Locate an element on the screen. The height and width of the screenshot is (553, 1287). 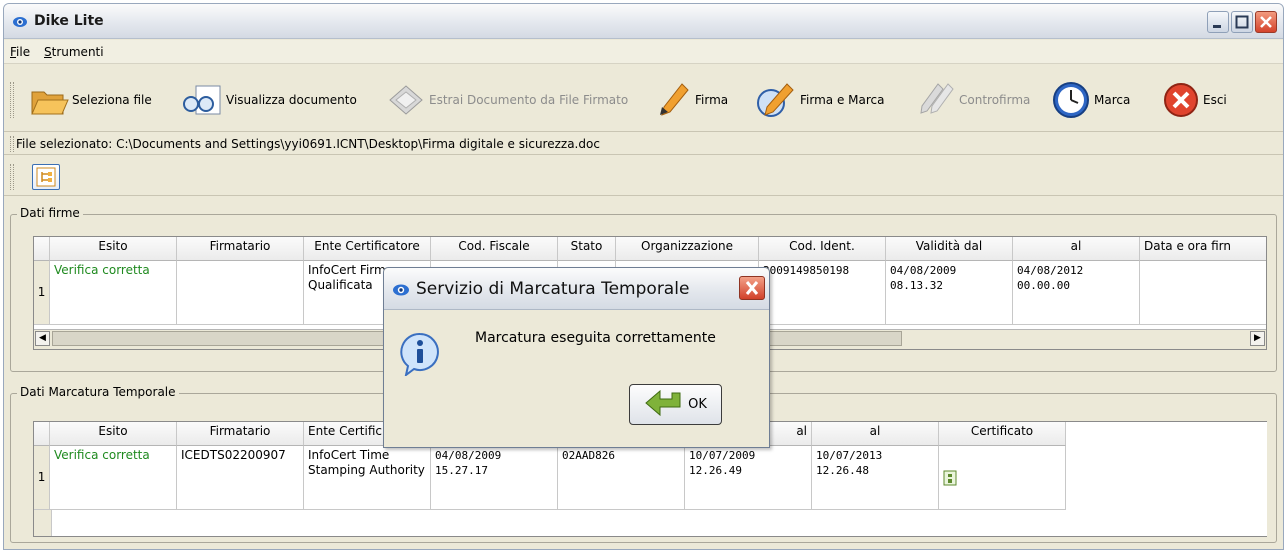
esci-label: Esci is located at coordinates (1215, 100).